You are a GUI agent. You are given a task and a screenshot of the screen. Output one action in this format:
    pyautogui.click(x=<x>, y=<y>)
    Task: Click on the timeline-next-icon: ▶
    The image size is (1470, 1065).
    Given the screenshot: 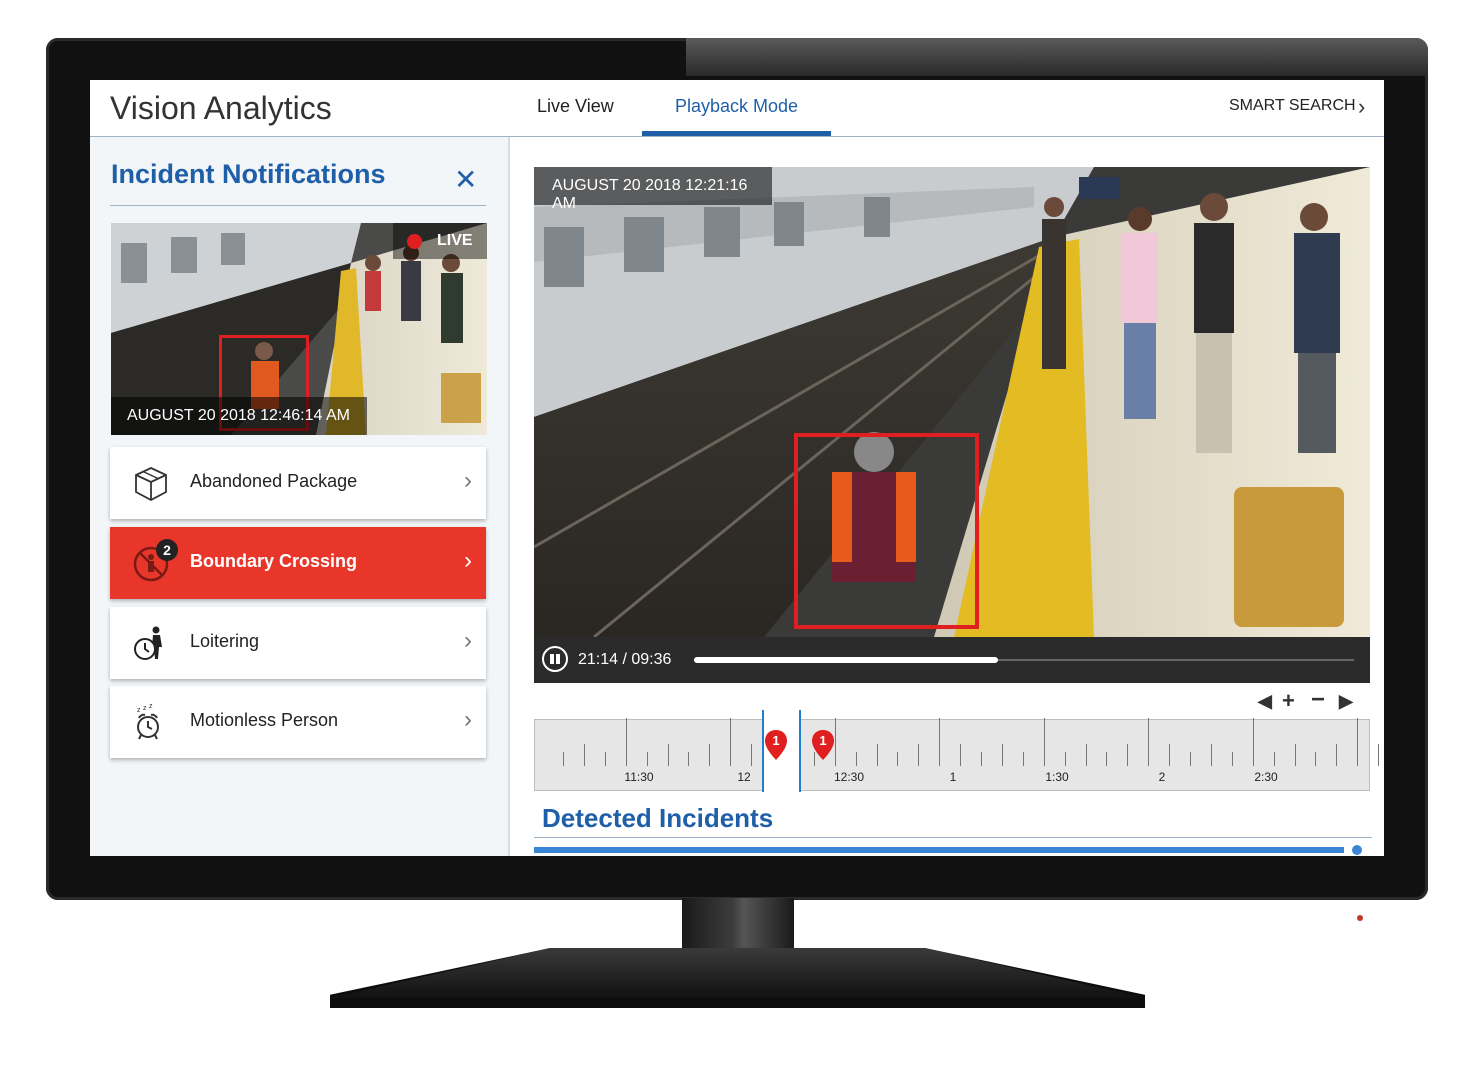 What is the action you would take?
    pyautogui.click(x=1346, y=701)
    